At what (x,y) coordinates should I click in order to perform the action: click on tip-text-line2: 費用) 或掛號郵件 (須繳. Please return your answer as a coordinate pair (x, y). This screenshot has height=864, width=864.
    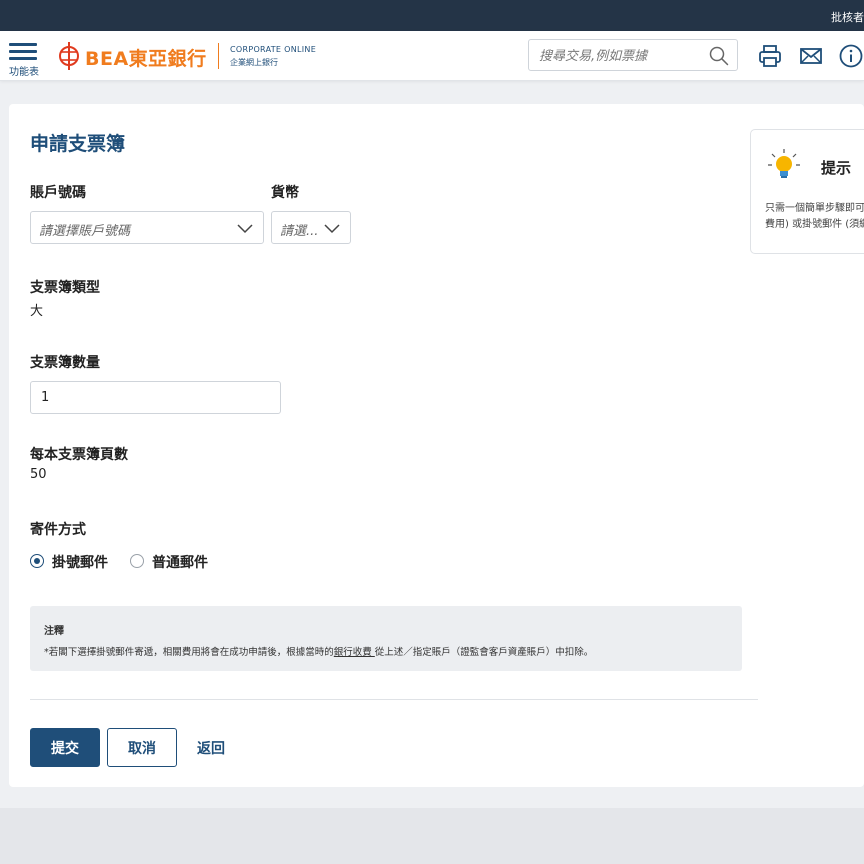
    Looking at the image, I should click on (814, 224).